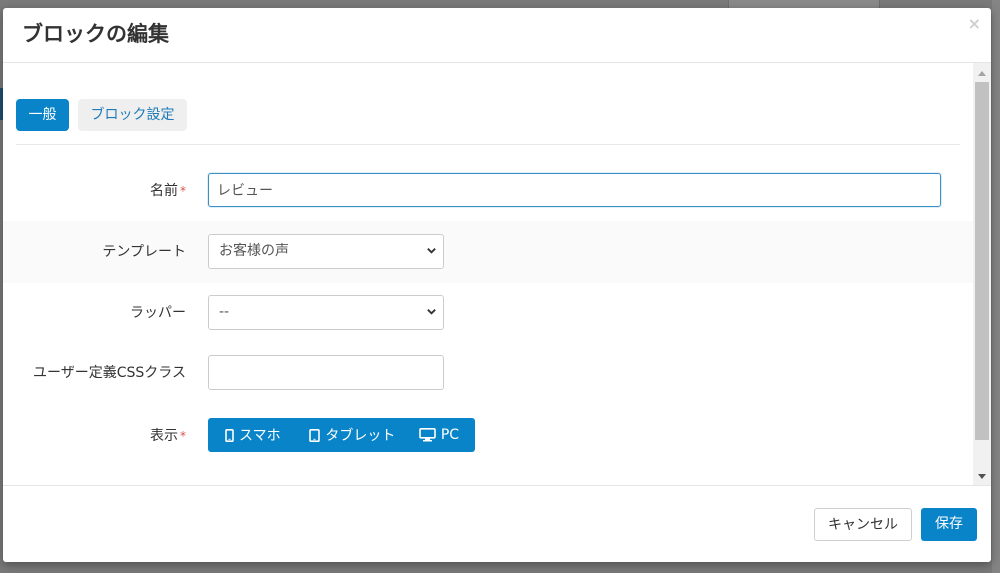 Image resolution: width=1000 pixels, height=573 pixels. Describe the element at coordinates (224, 312) in the screenshot. I see `wrapper-select-value: --` at that location.